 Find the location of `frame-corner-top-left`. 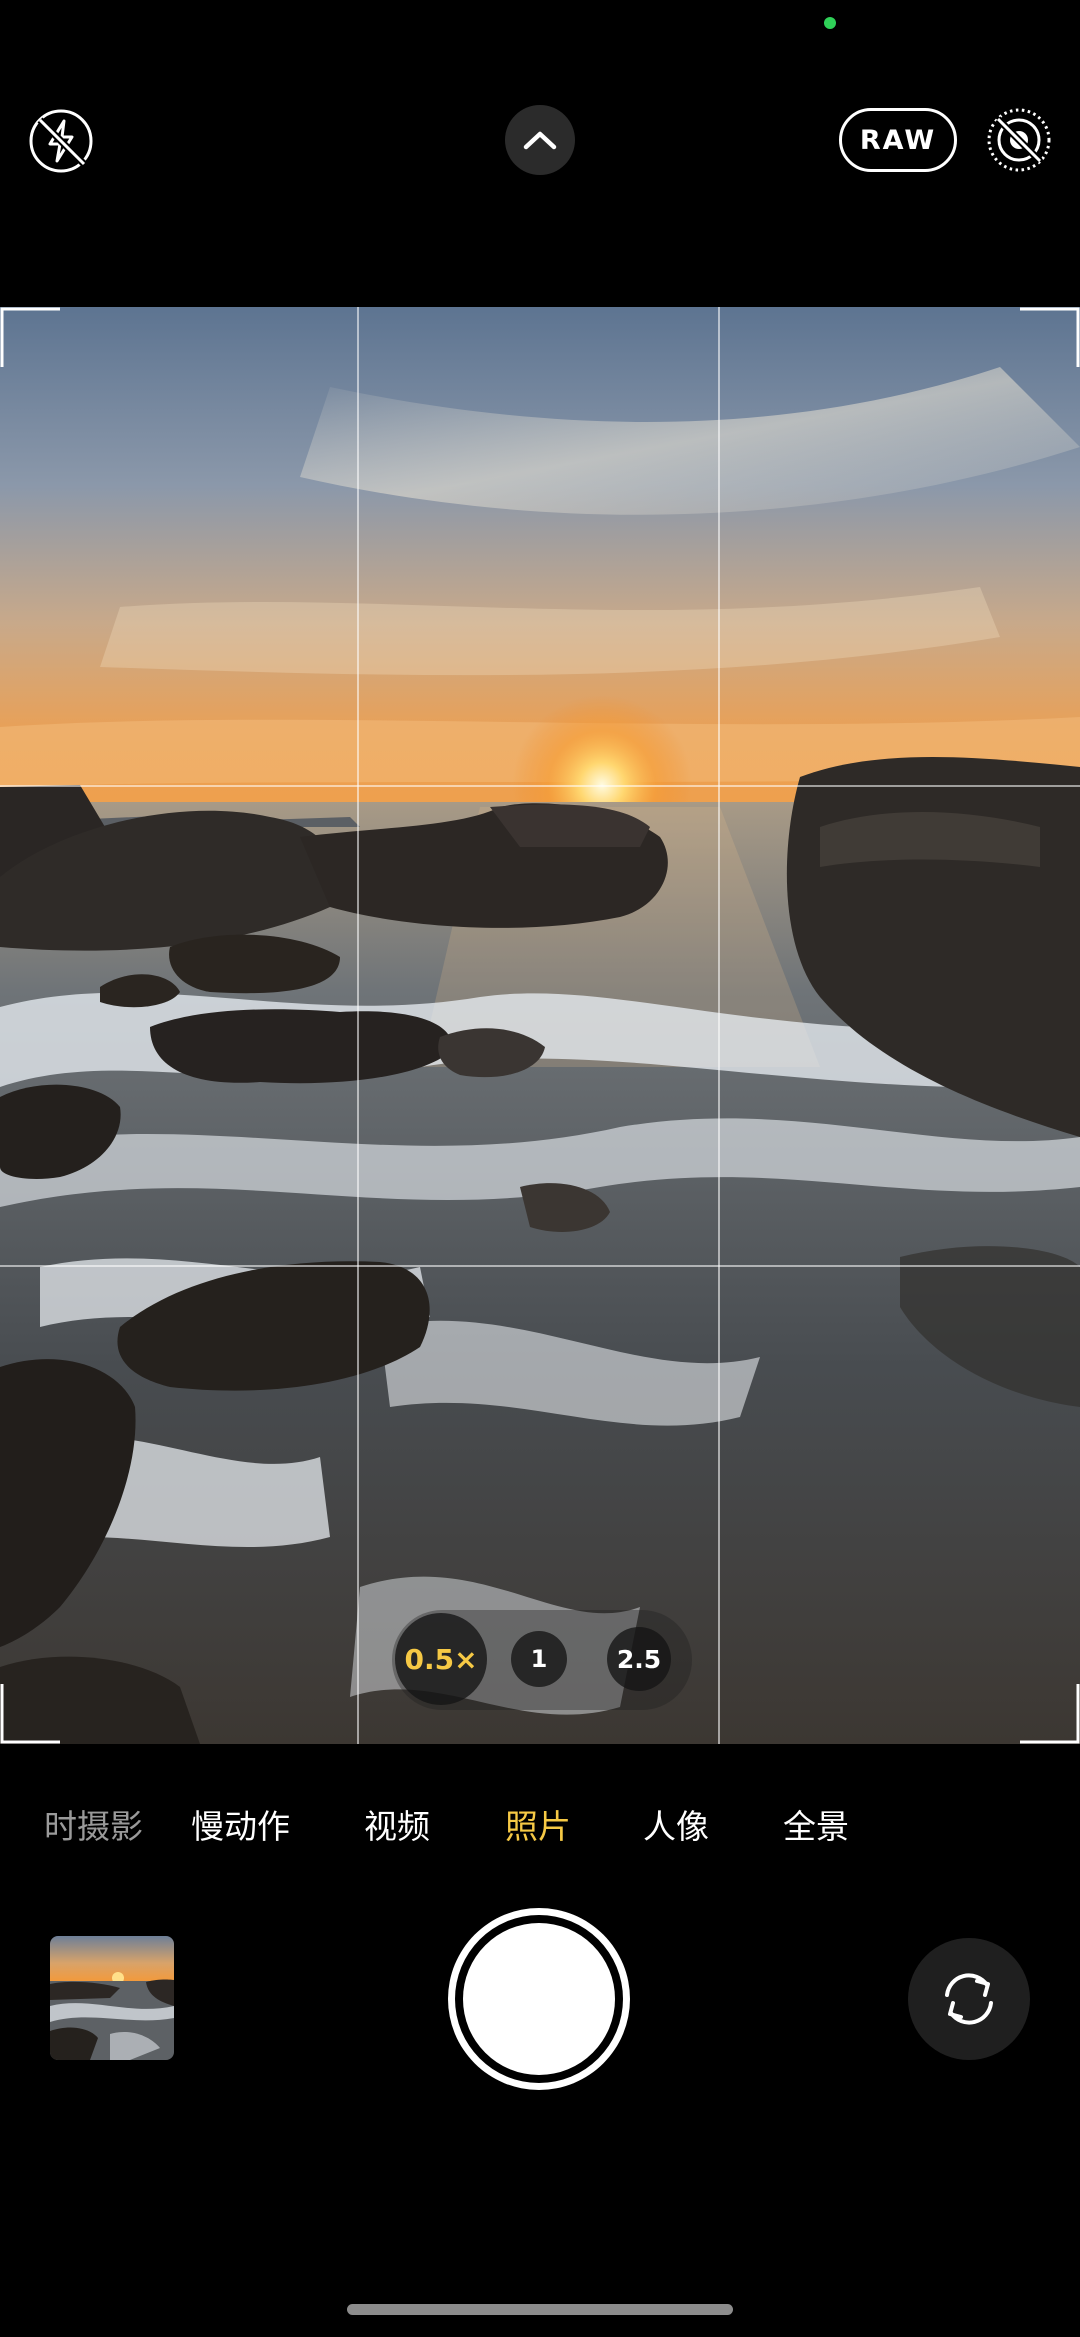

frame-corner-top-left is located at coordinates (30, 337).